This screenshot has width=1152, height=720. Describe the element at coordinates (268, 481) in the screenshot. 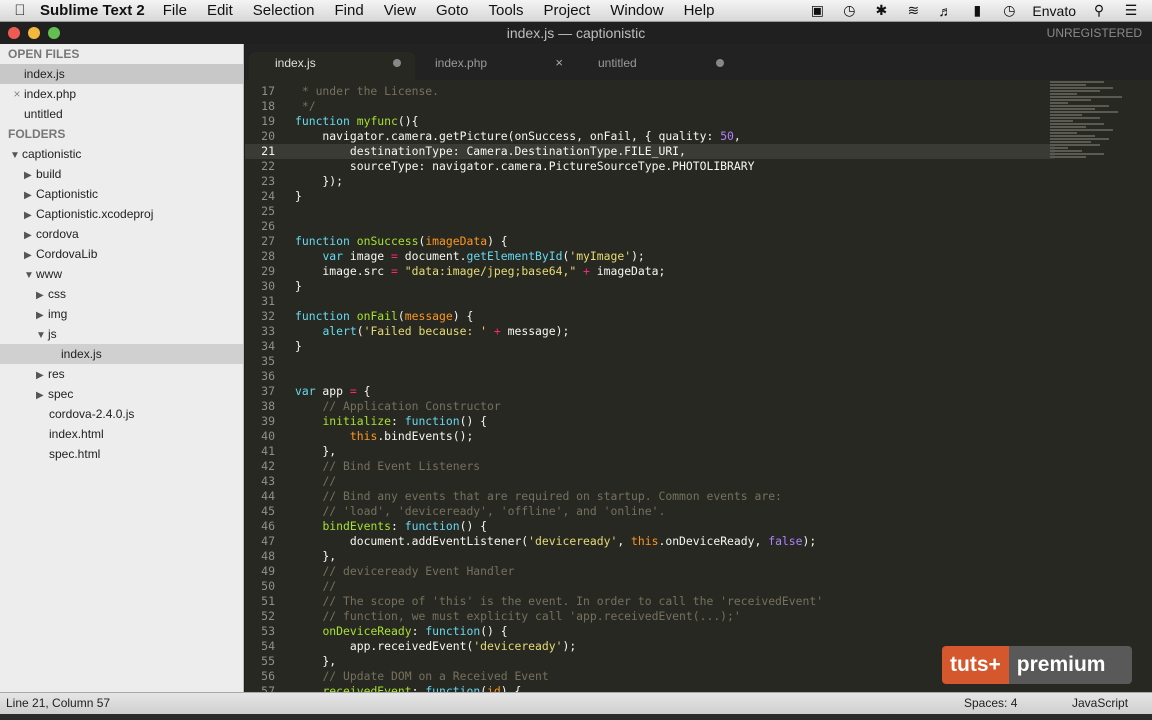

I see `line-number: 43` at that location.